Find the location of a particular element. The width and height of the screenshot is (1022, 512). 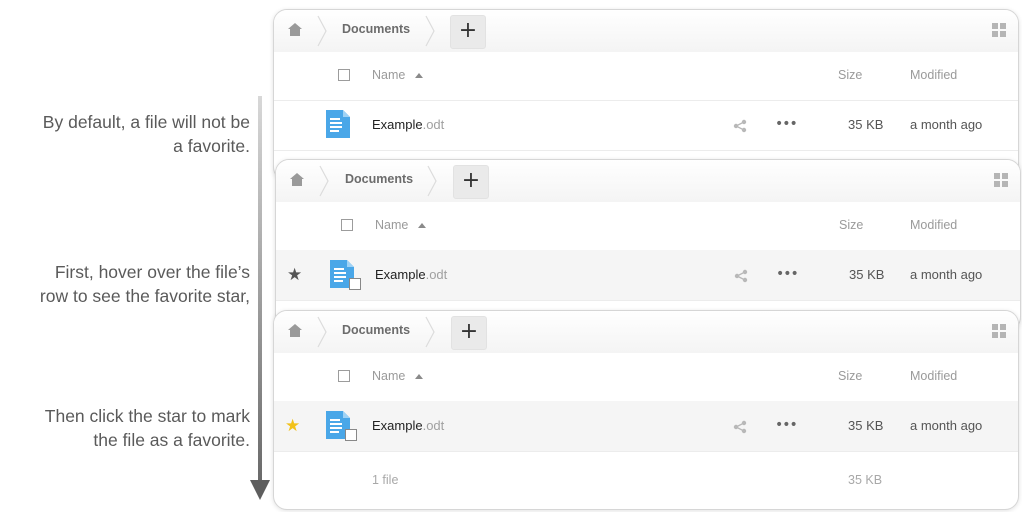

caption-line: By default, a file will not be is located at coordinates (146, 122).